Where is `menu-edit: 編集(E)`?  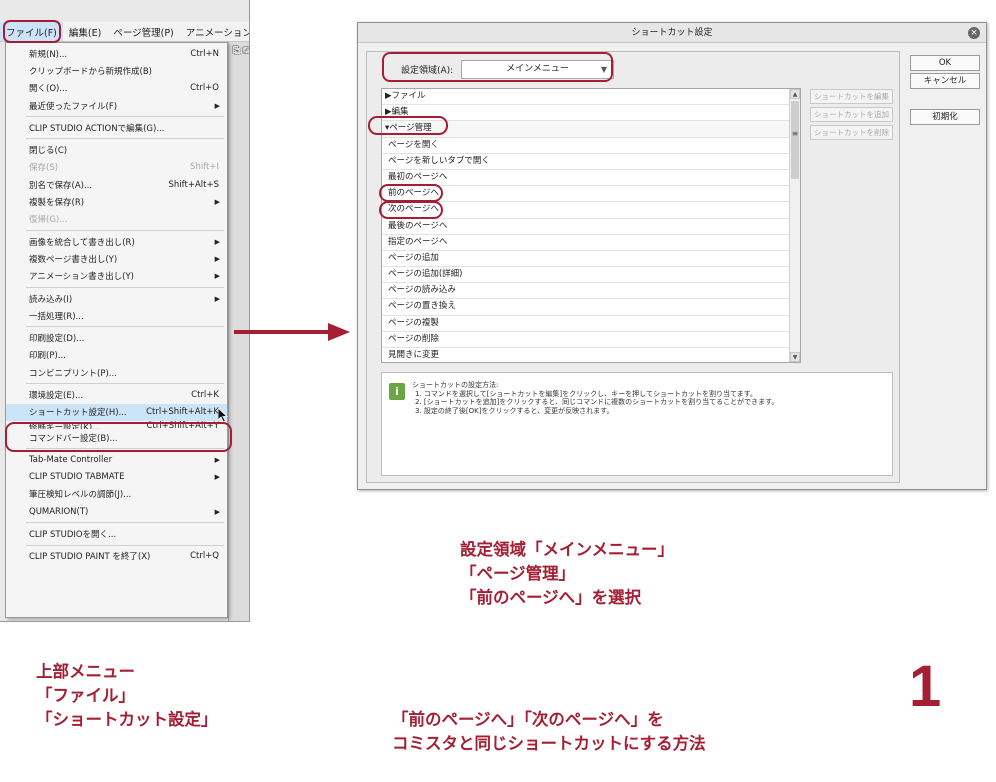 menu-edit: 編集(E) is located at coordinates (85, 31).